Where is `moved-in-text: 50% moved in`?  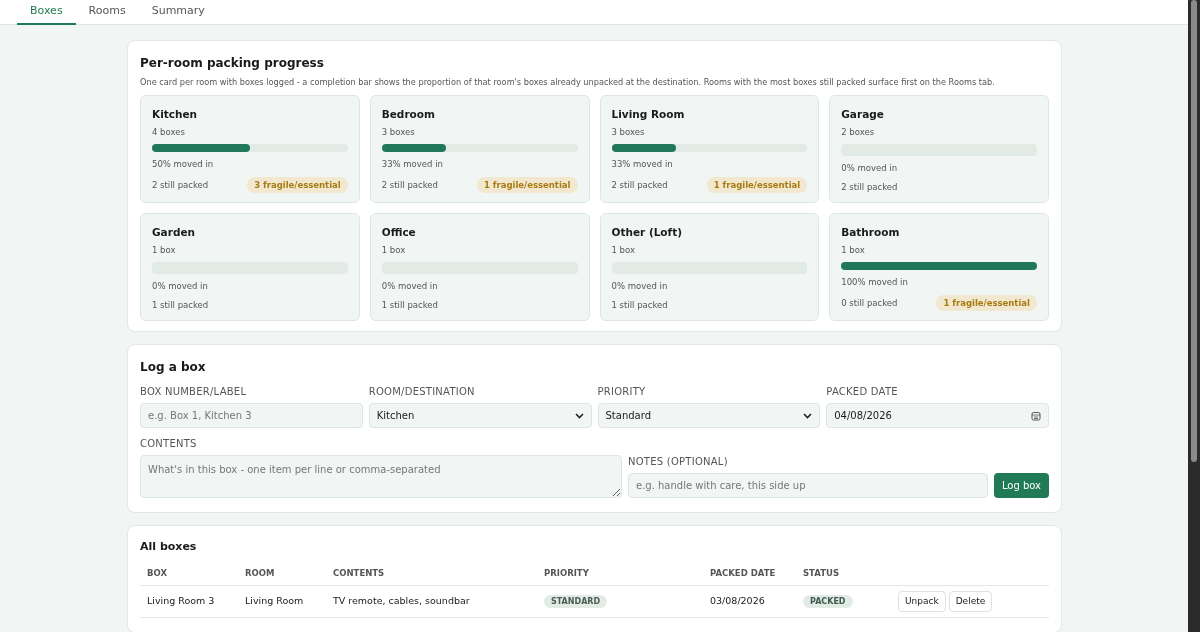 moved-in-text: 50% moved in is located at coordinates (183, 164).